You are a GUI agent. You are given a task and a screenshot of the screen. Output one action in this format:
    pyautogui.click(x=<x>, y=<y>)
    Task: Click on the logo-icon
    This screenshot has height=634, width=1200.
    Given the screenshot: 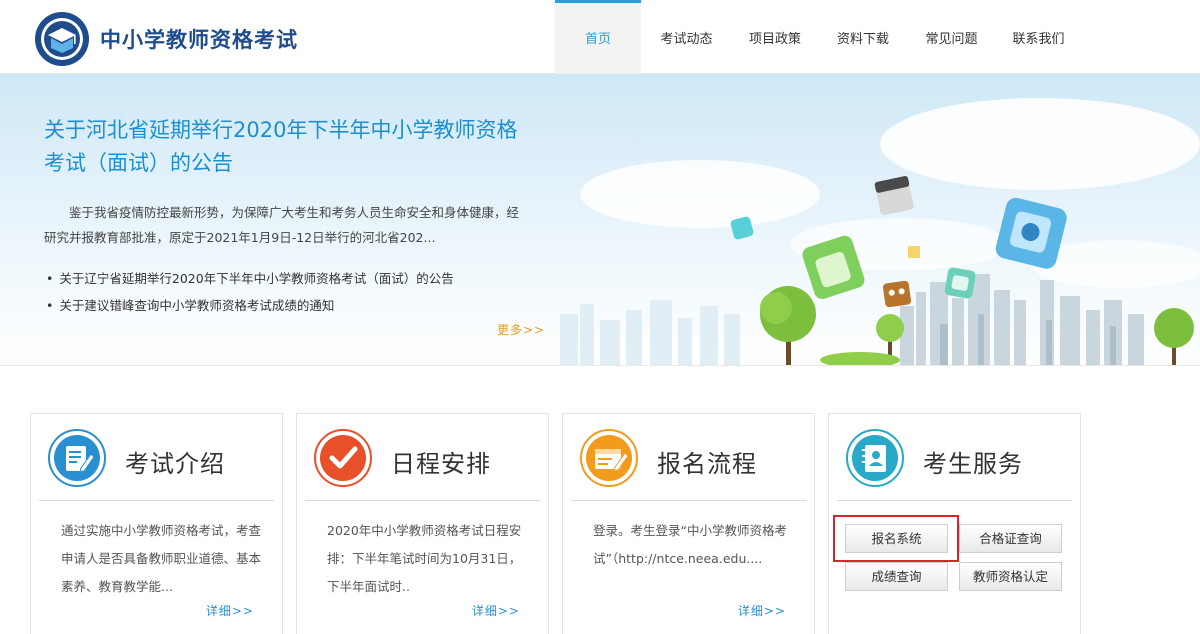 What is the action you would take?
    pyautogui.click(x=62, y=39)
    